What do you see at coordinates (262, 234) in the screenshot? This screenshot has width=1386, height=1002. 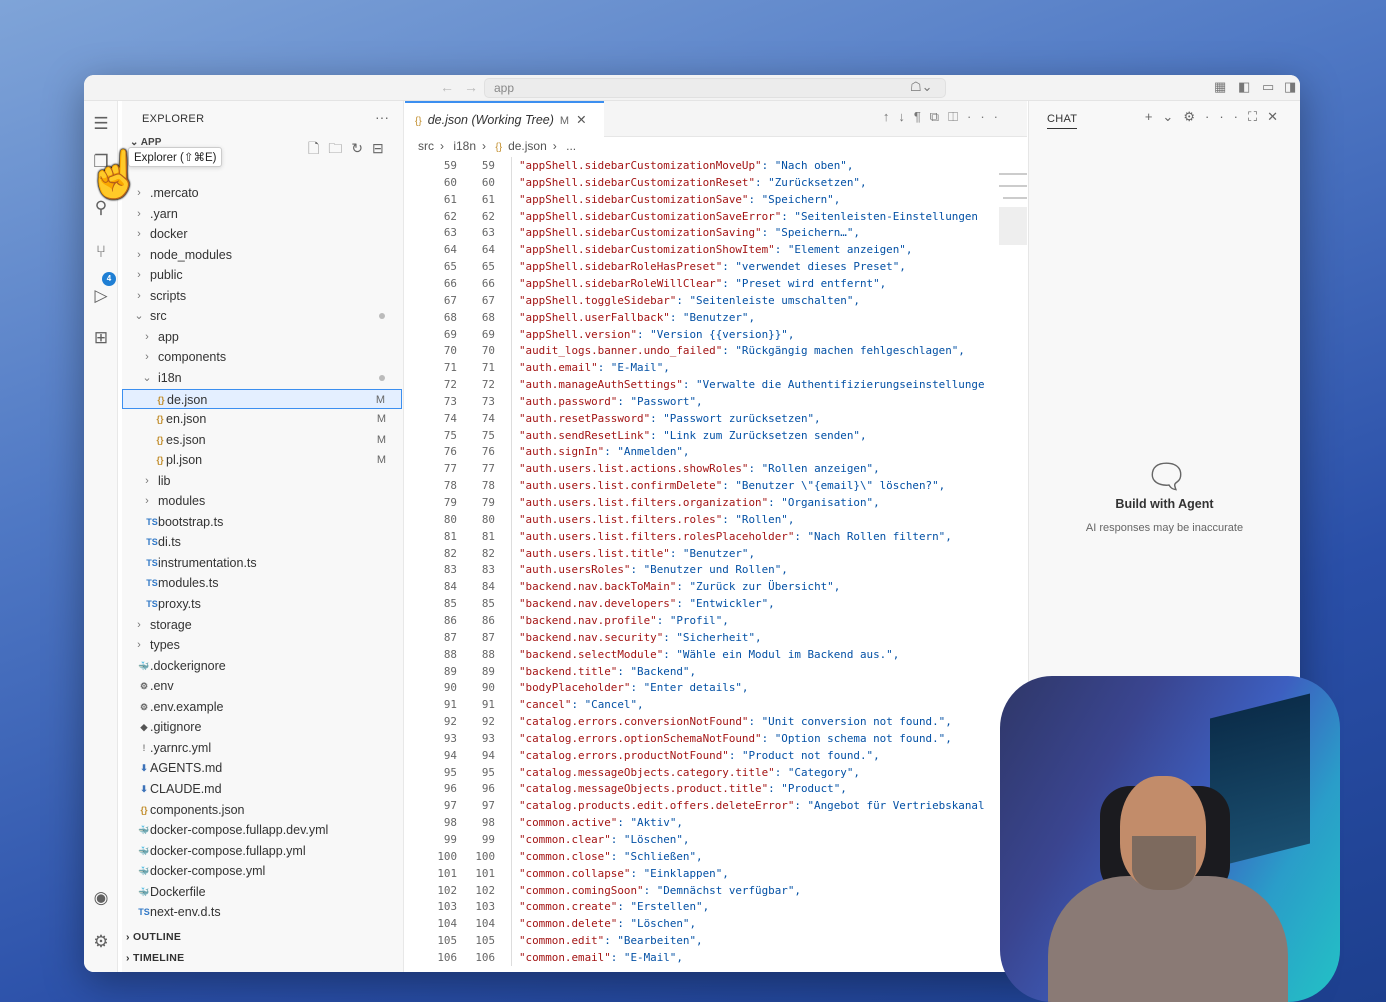 I see `tree-item-docker: › docker` at bounding box center [262, 234].